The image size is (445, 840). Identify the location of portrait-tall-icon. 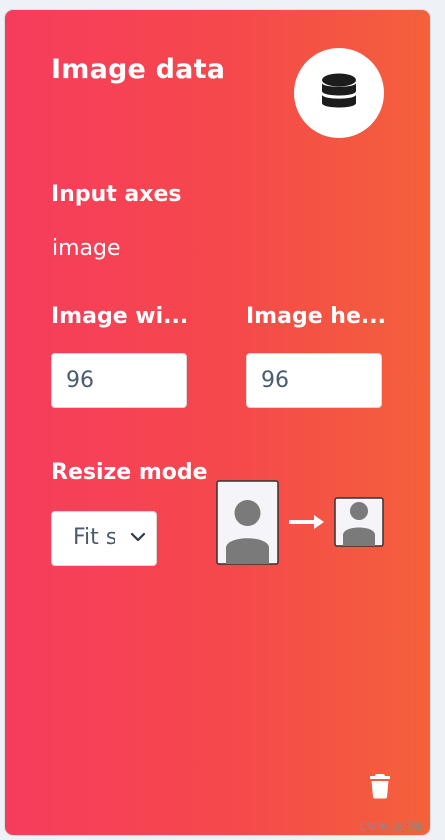
(247, 522).